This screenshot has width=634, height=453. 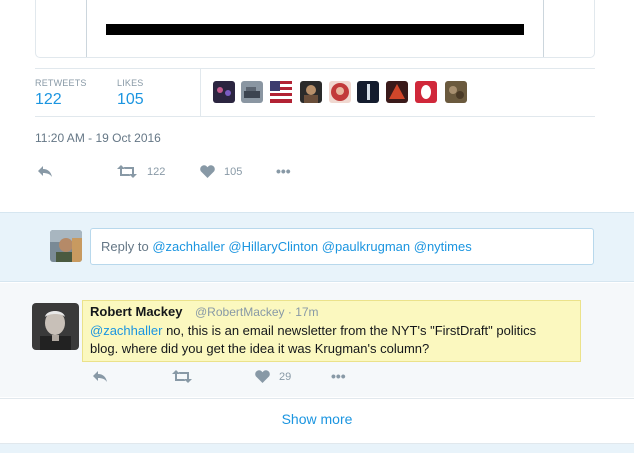 I want to click on likes-label: LIKES, so click(x=130, y=83).